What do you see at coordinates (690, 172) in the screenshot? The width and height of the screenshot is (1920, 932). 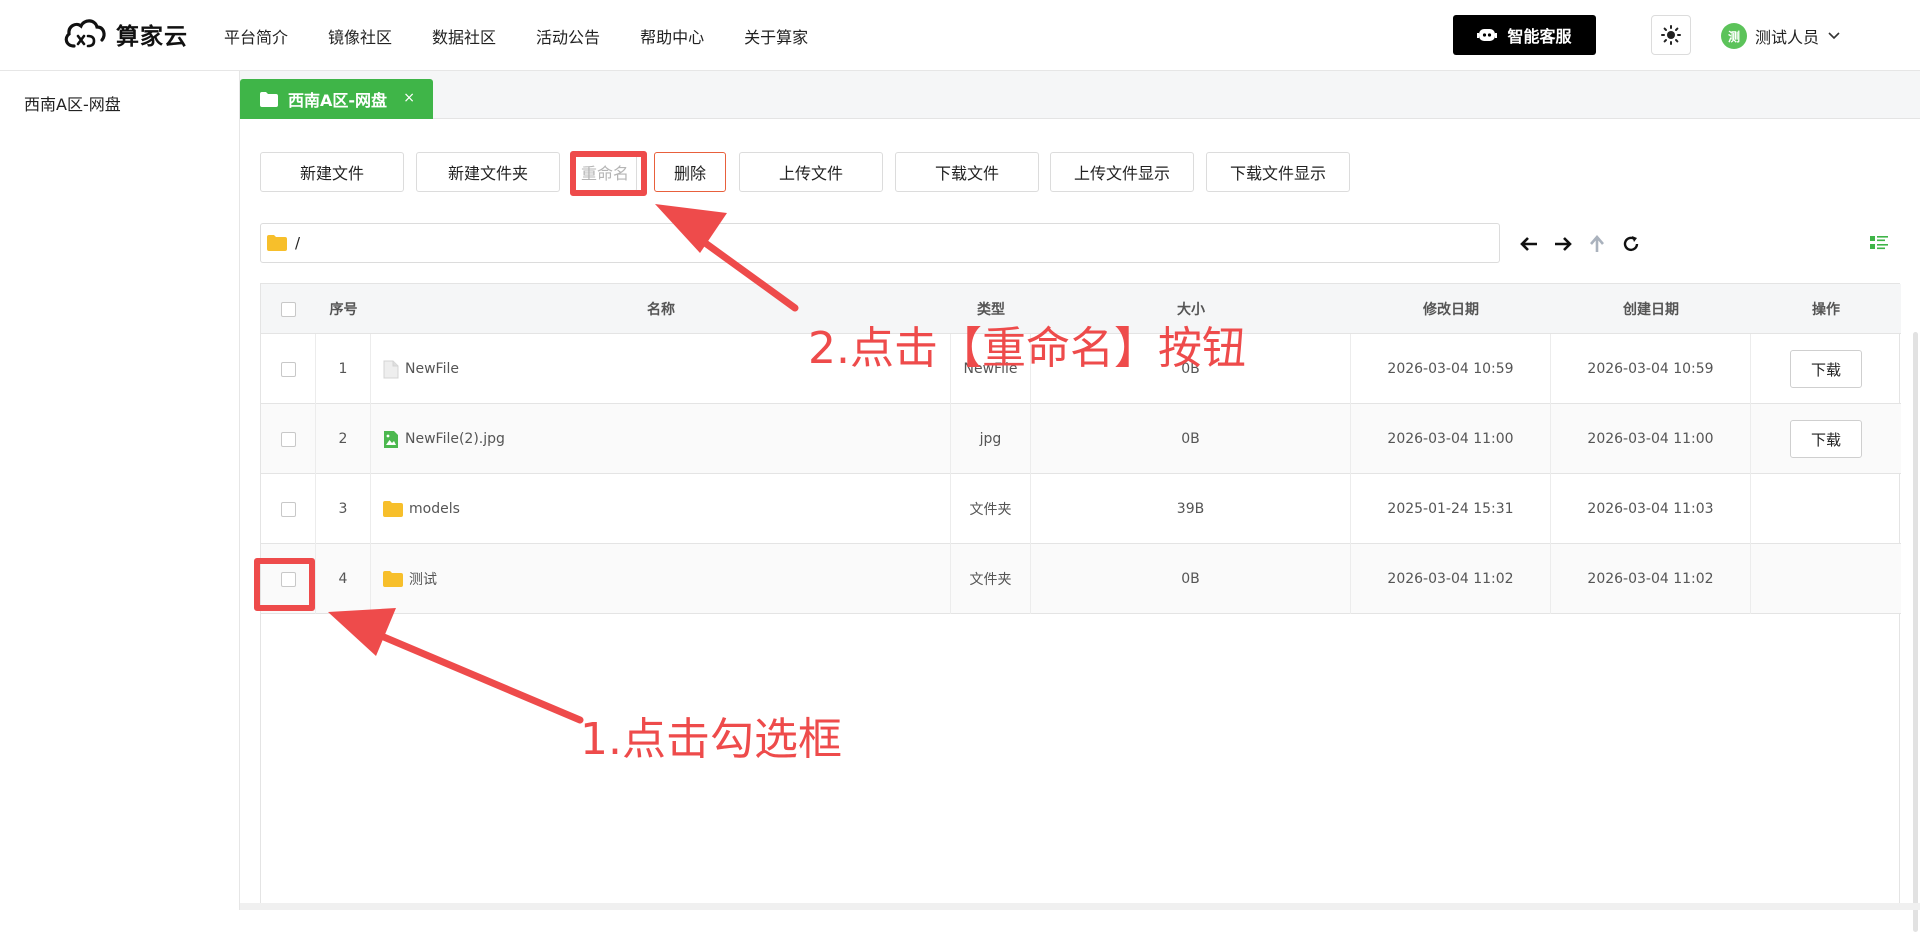 I see `delete-button: 删除` at bounding box center [690, 172].